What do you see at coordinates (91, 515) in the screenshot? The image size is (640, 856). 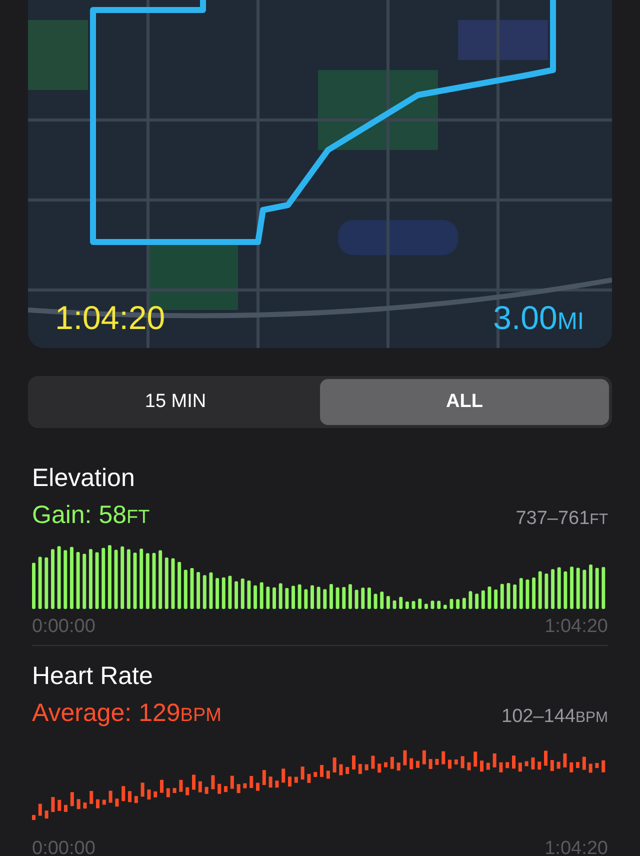 I see `metric-summary: Gain: 58FT` at bounding box center [91, 515].